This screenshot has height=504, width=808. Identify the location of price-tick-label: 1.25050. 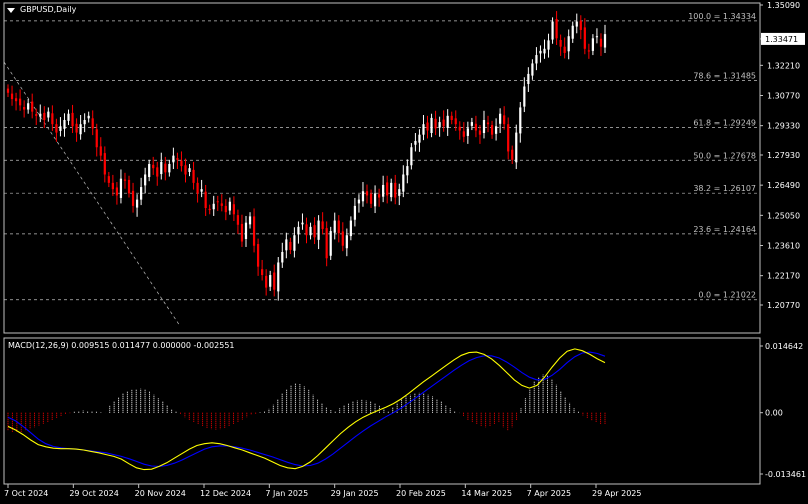
(783, 215).